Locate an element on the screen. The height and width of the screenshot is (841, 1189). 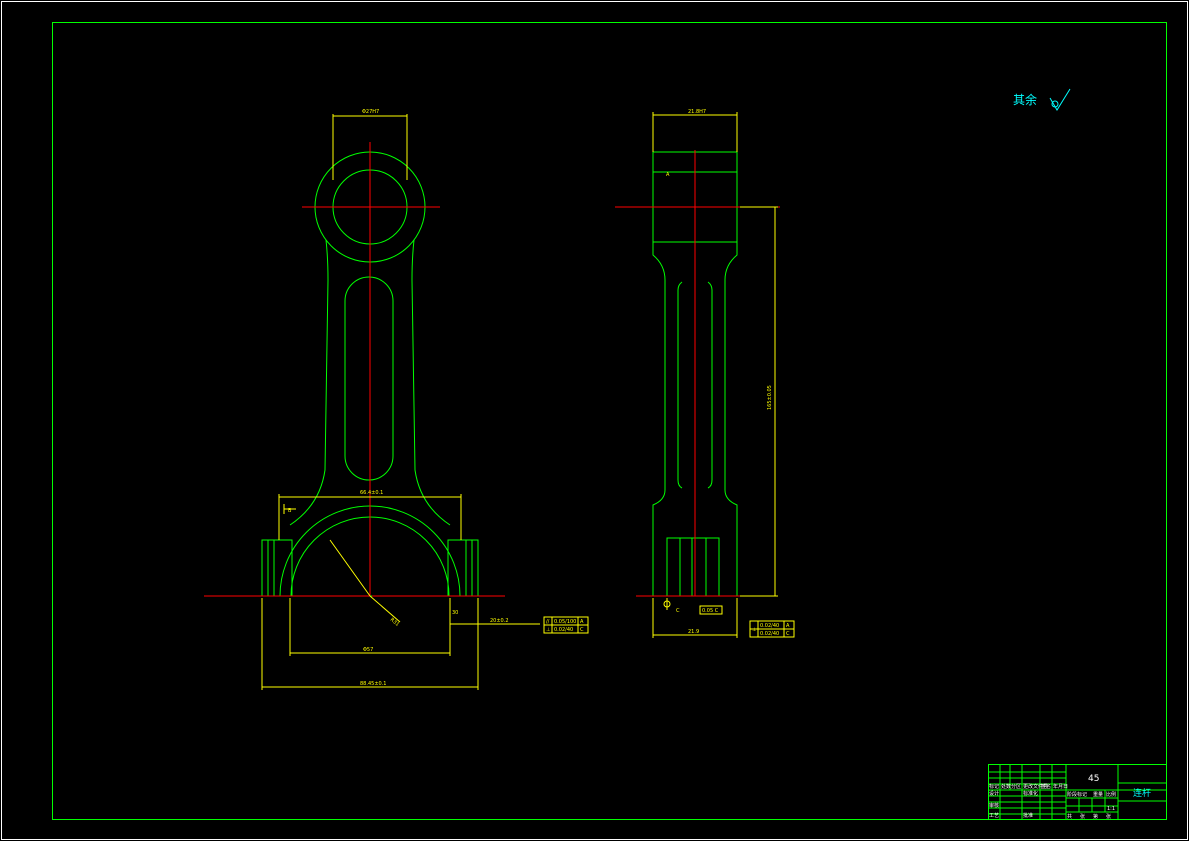
svg-text: 第 is located at coordinates (1095, 816).